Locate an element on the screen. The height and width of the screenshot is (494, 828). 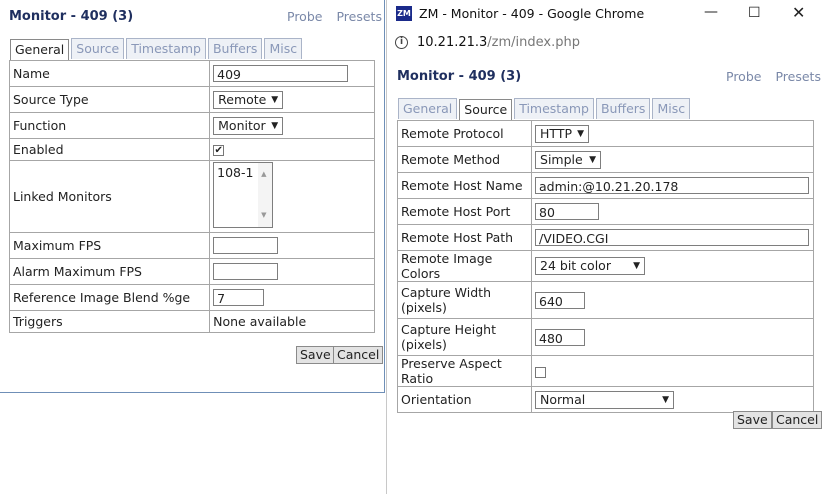
remote-image-colors-label: Remote Image Colors is located at coordinates (464, 266).